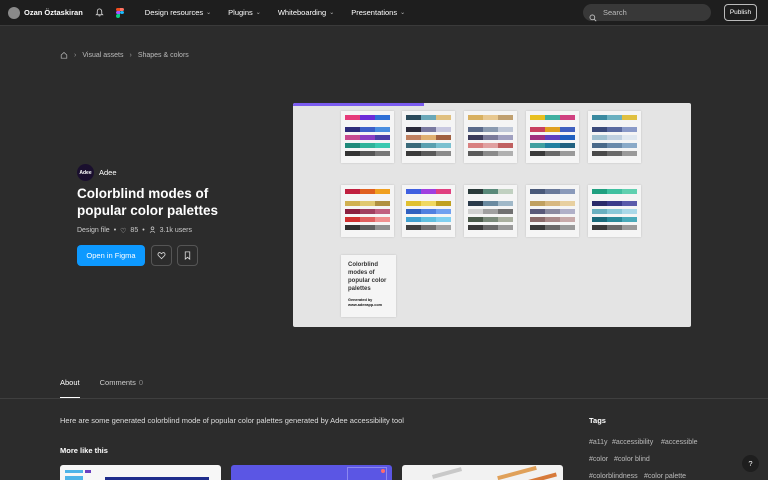 The height and width of the screenshot is (480, 768). What do you see at coordinates (64, 55) in the screenshot?
I see `home-icon` at bounding box center [64, 55].